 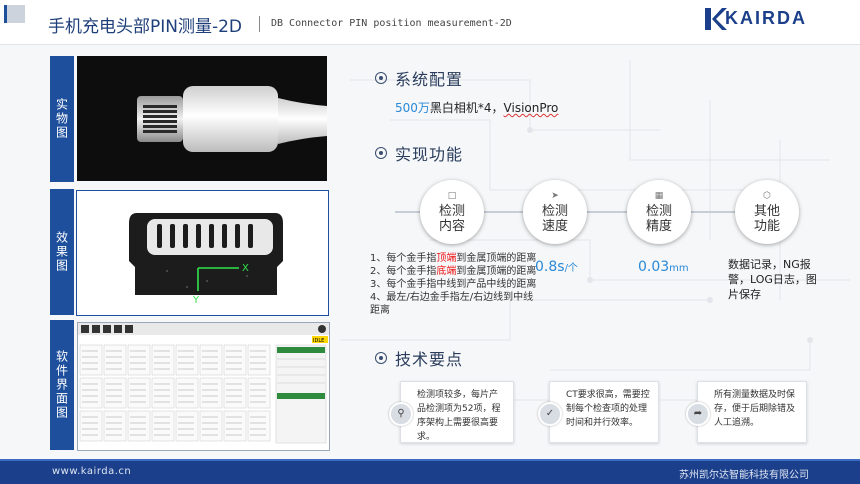 I want to click on functions-bullet-icon, so click(x=381, y=153).